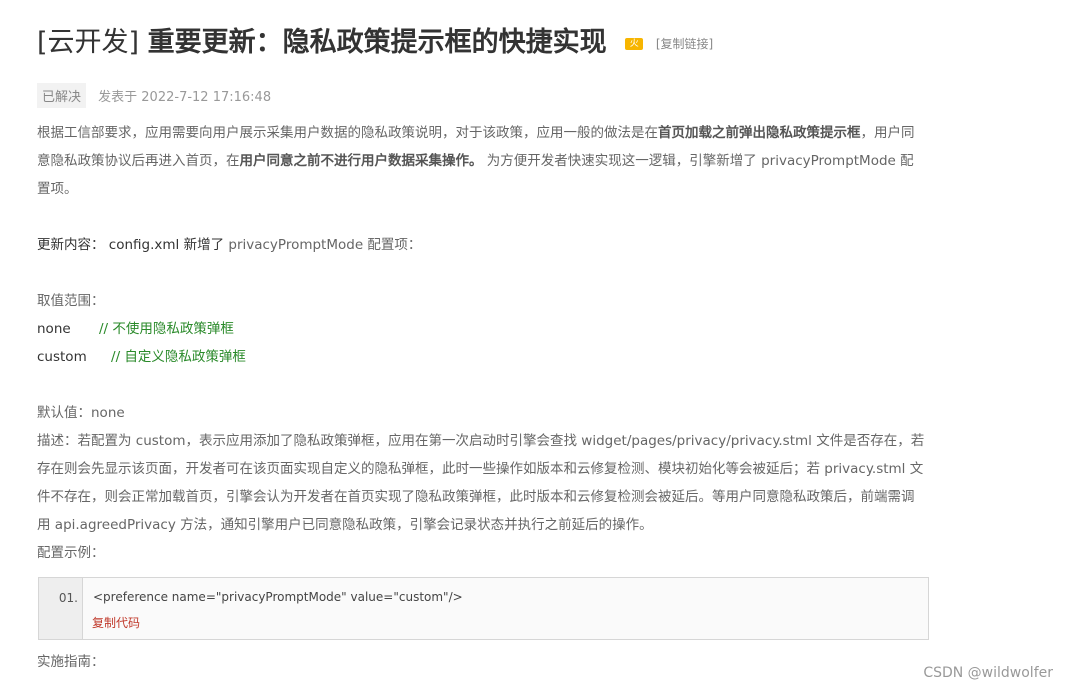 This screenshot has height=689, width=1068. Describe the element at coordinates (62, 95) in the screenshot. I see `status-badge: 已解决` at that location.